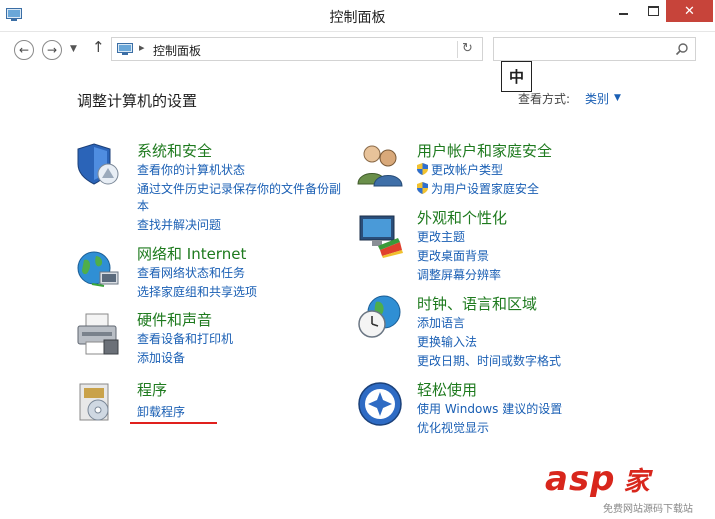 The width and height of the screenshot is (715, 519). What do you see at coordinates (453, 427) in the screenshot?
I see `link-optimize-visual-display: 优化视觉显示` at bounding box center [453, 427].